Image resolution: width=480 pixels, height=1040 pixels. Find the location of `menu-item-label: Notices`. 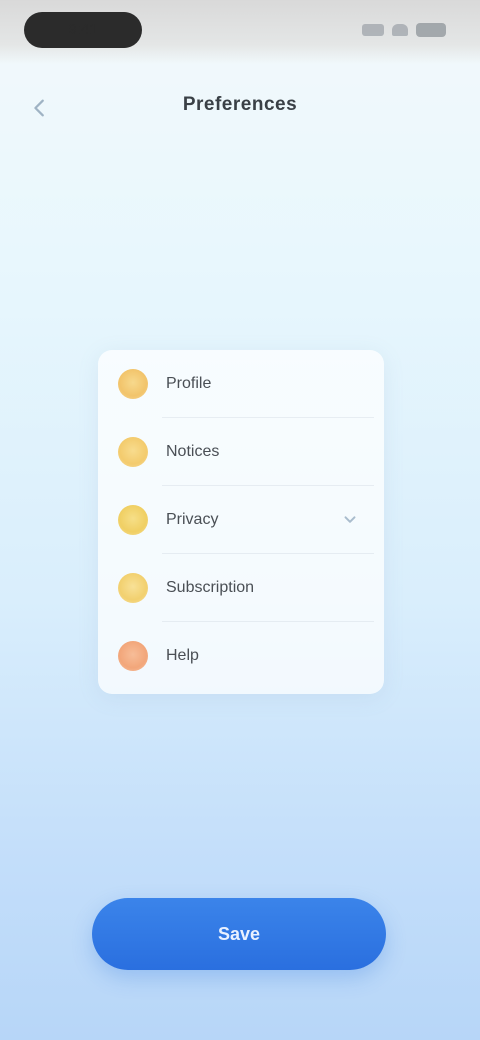

menu-item-label: Notices is located at coordinates (193, 451).